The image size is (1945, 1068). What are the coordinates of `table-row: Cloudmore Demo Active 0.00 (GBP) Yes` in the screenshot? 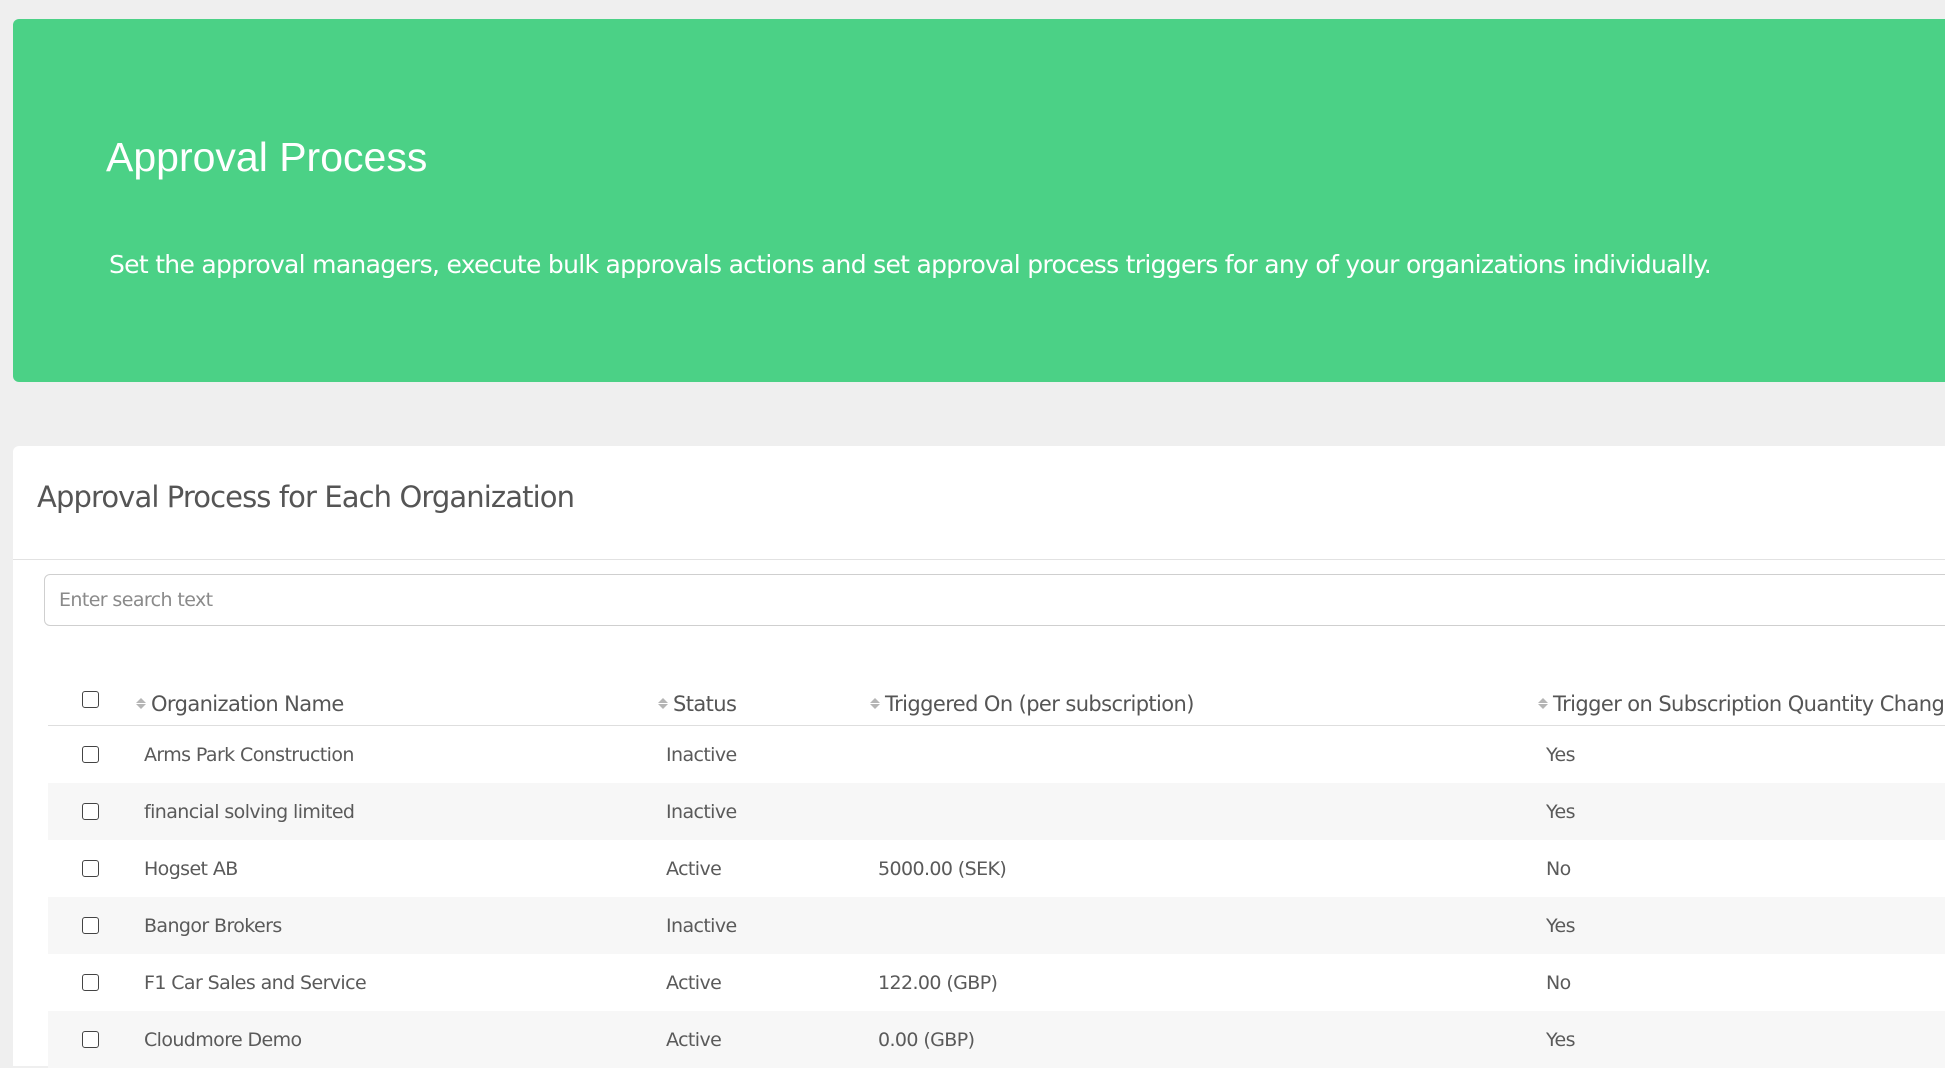 It's located at (996, 1039).